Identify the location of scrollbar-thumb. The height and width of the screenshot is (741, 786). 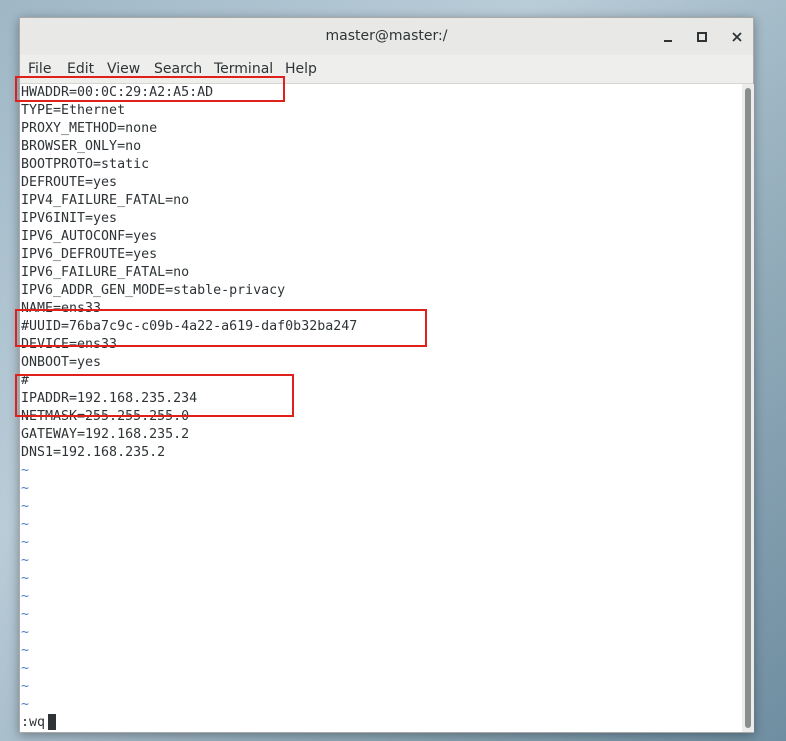
(748, 408).